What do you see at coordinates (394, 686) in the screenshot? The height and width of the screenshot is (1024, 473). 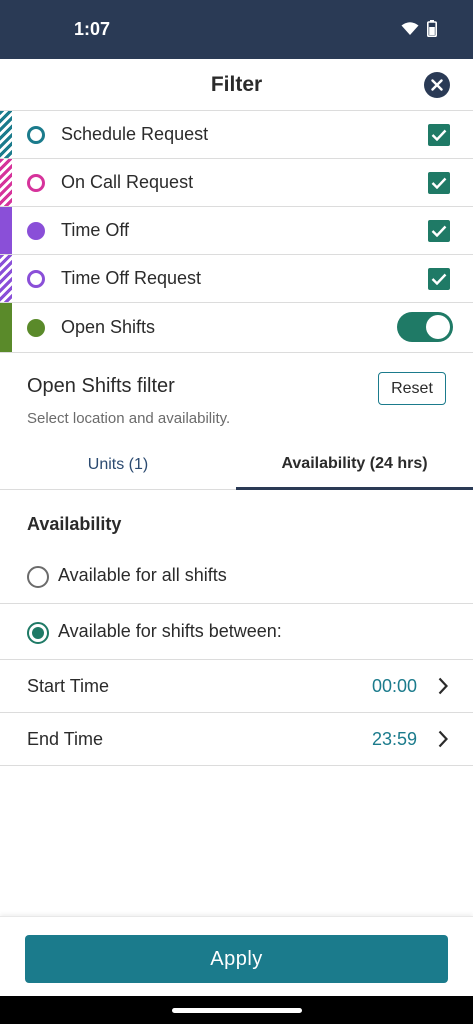 I see `start-time-value: 00:00` at bounding box center [394, 686].